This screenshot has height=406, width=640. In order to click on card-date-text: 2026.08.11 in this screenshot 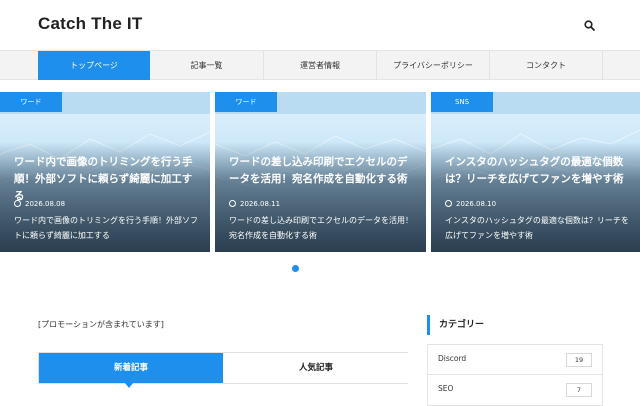, I will do `click(260, 204)`.